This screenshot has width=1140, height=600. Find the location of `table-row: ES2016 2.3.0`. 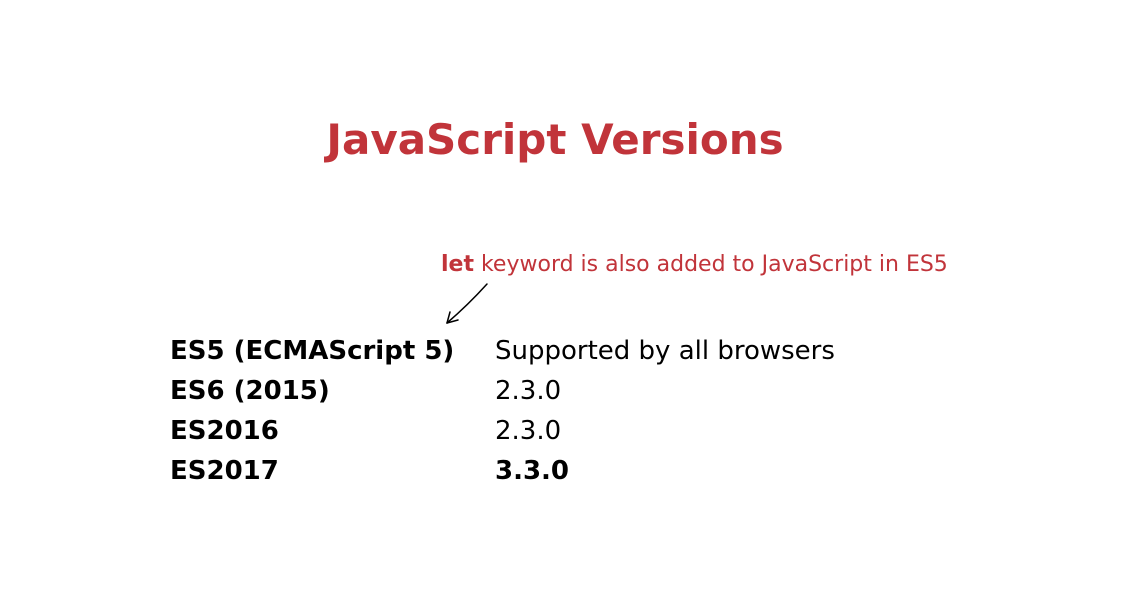

table-row: ES2016 2.3.0 is located at coordinates (502, 431).